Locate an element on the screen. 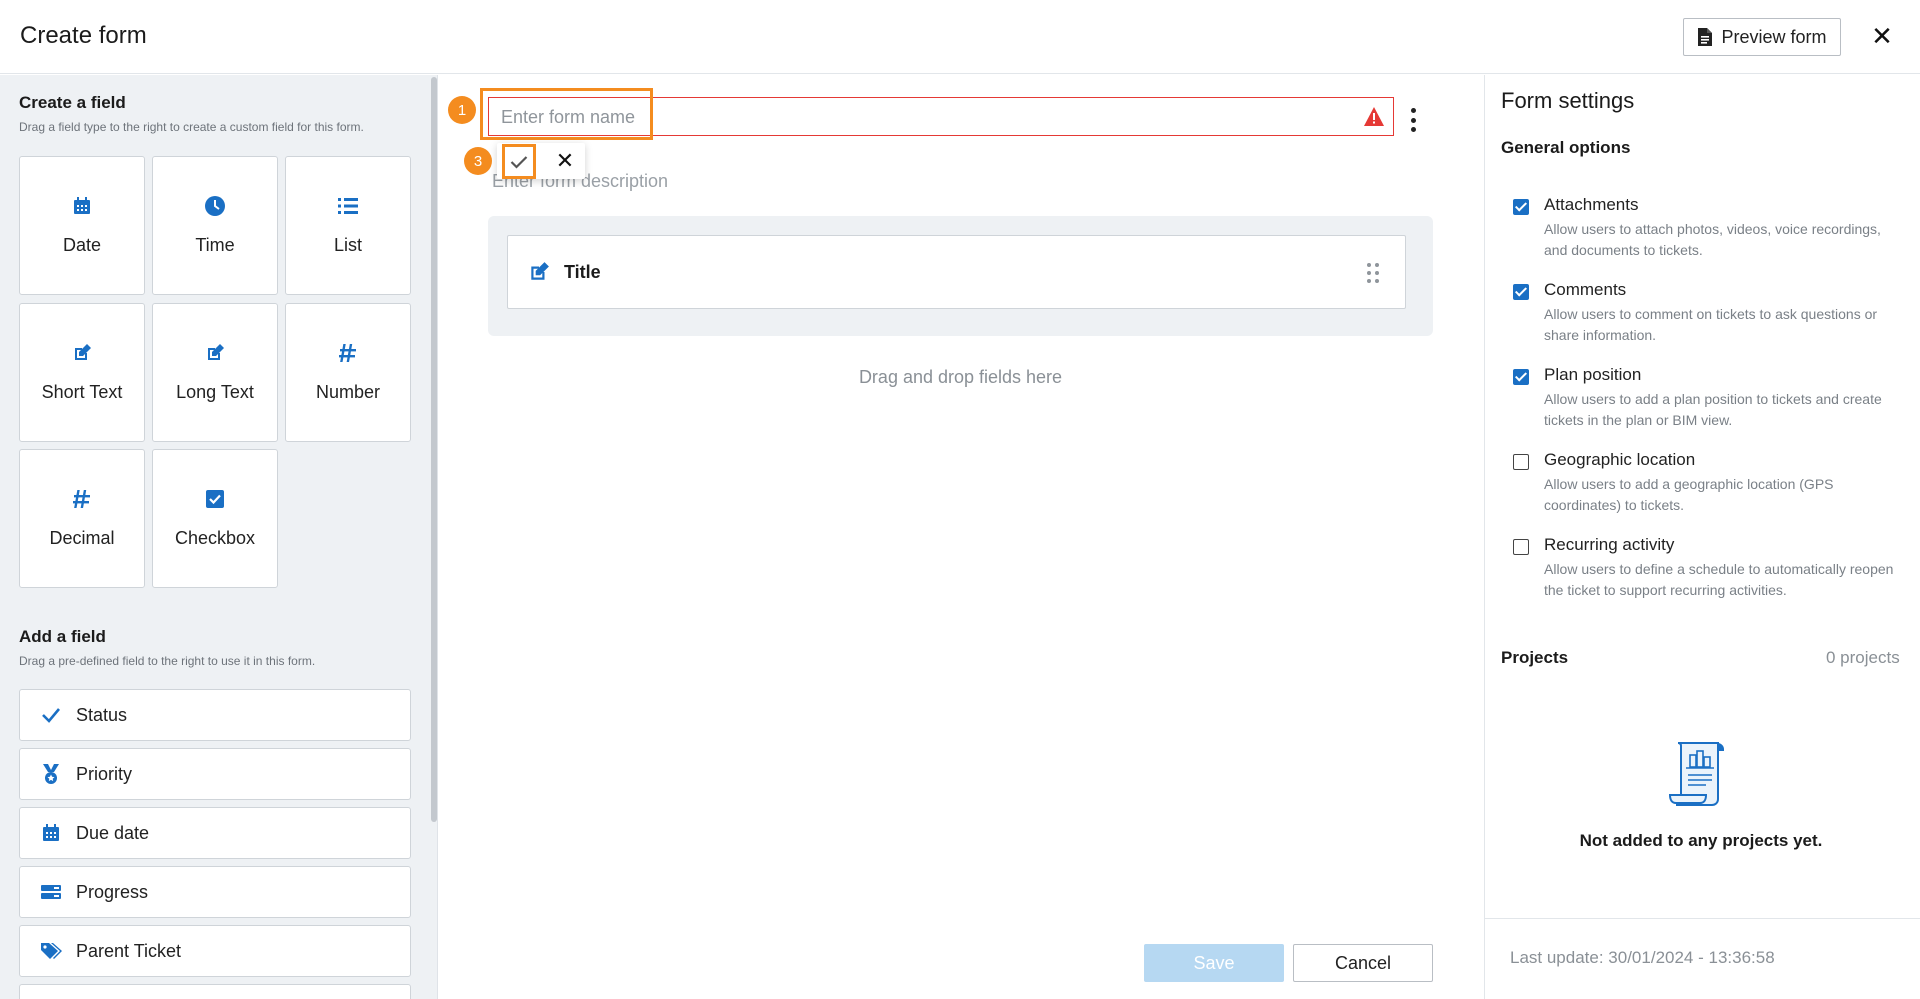  field-type-date: Date is located at coordinates (82, 225).